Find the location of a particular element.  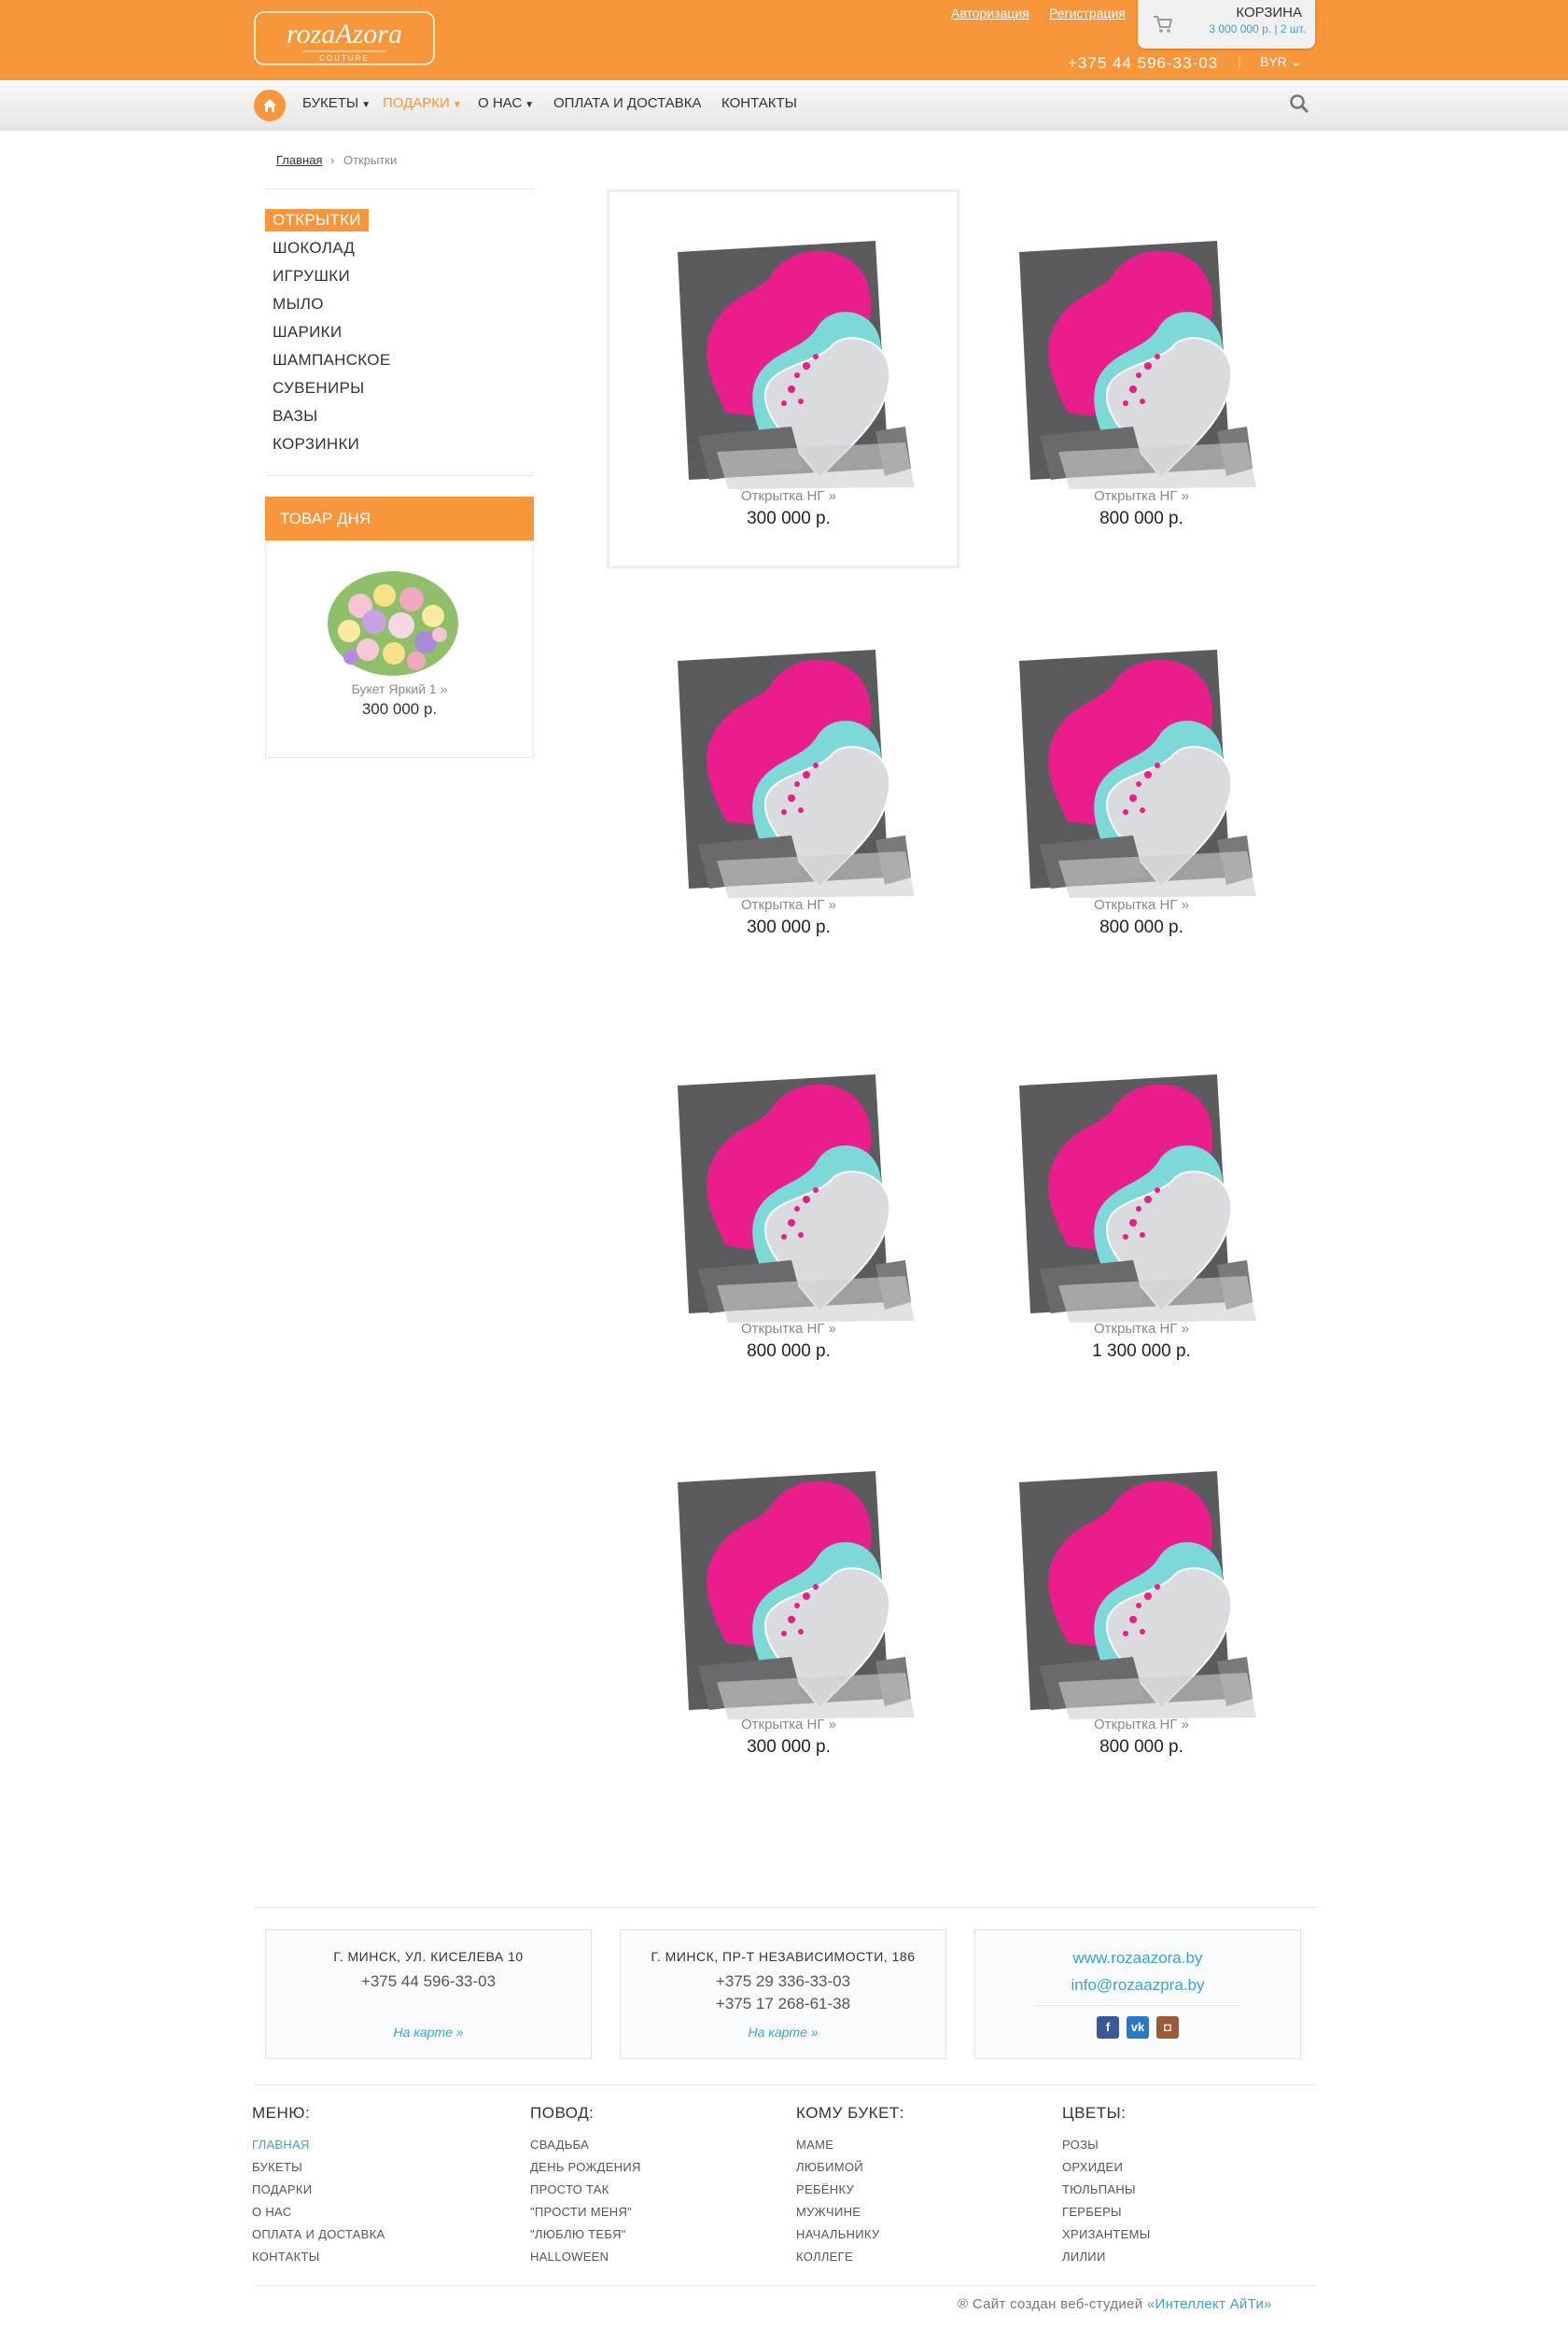

footer-link: "ПРОСТИ МЕНЯ" is located at coordinates (581, 2212).